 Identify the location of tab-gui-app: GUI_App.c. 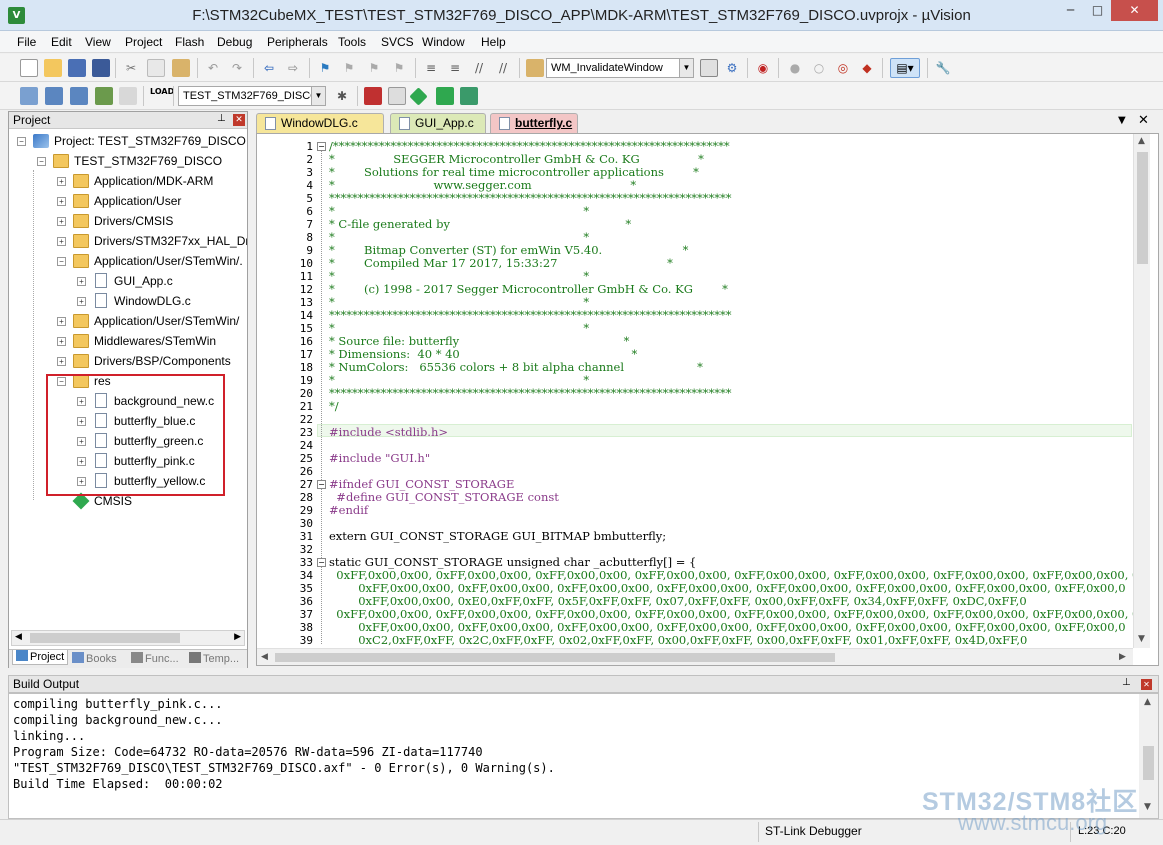
(438, 123).